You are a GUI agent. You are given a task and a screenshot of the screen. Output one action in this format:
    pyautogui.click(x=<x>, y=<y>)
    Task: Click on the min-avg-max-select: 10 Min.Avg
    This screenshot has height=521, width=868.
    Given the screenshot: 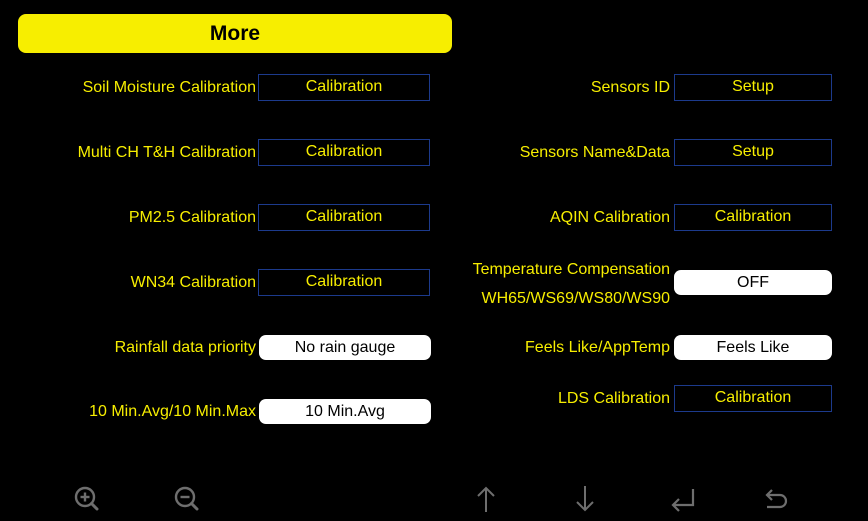 What is the action you would take?
    pyautogui.click(x=345, y=411)
    